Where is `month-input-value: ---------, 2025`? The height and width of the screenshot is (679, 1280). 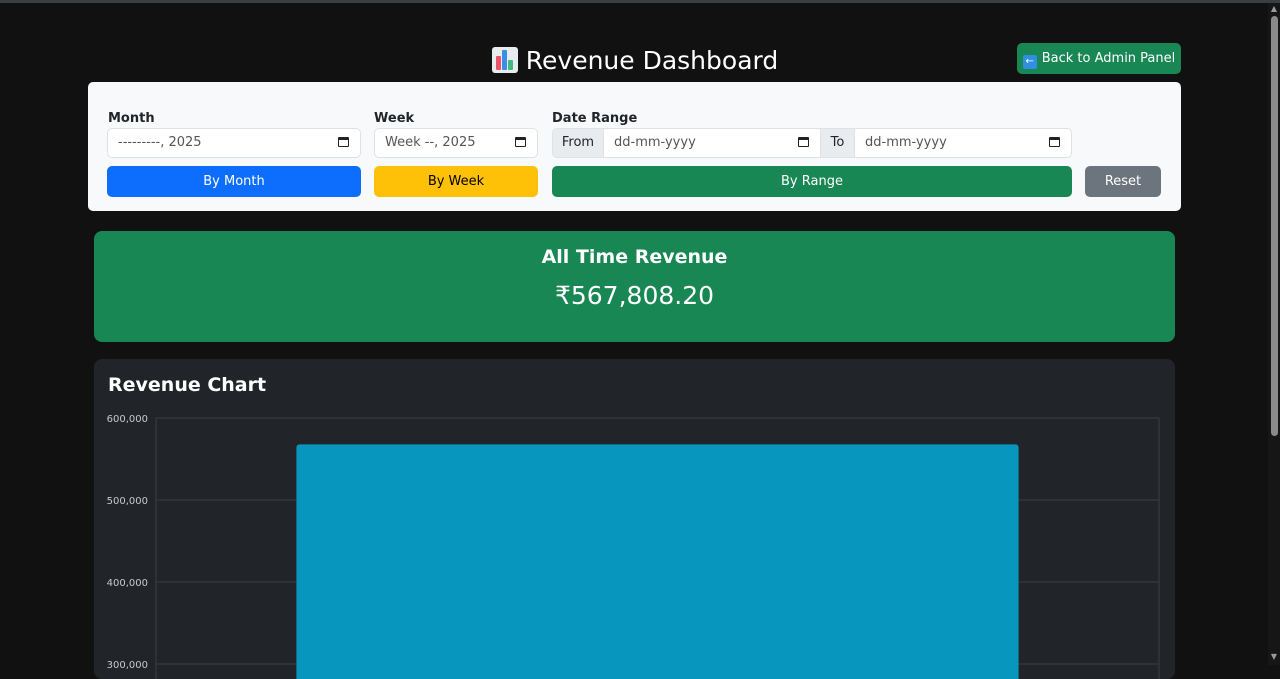
month-input-value: ---------, 2025 is located at coordinates (160, 142).